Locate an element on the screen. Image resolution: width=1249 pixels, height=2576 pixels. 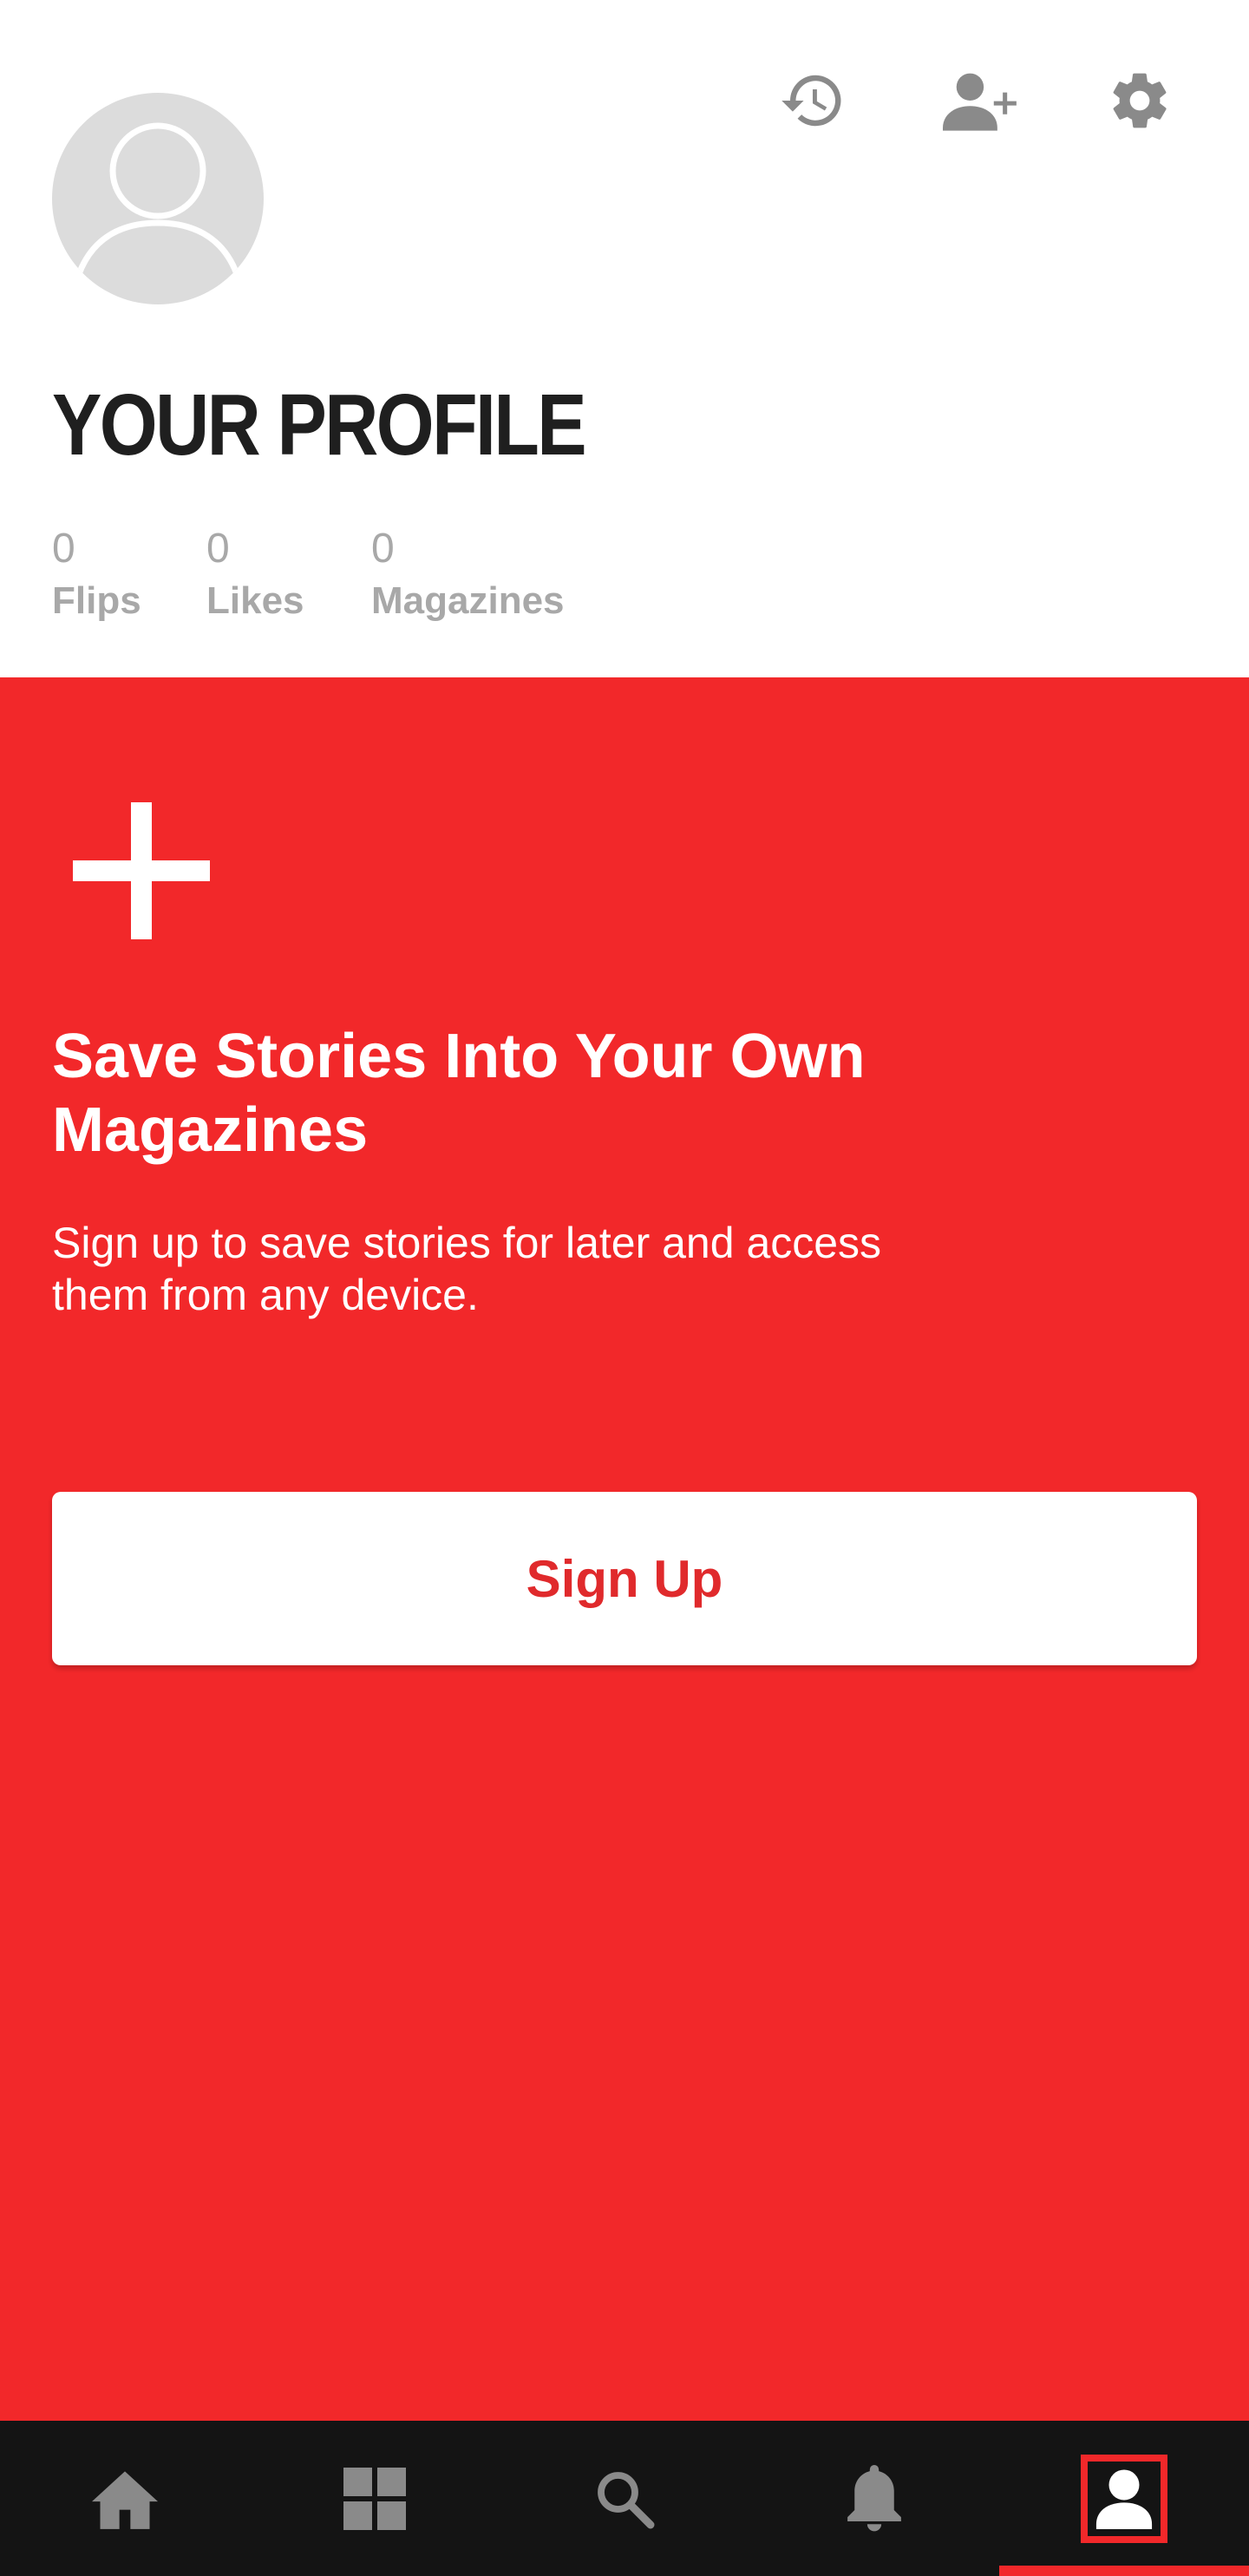
person-icon is located at coordinates (1124, 2498).